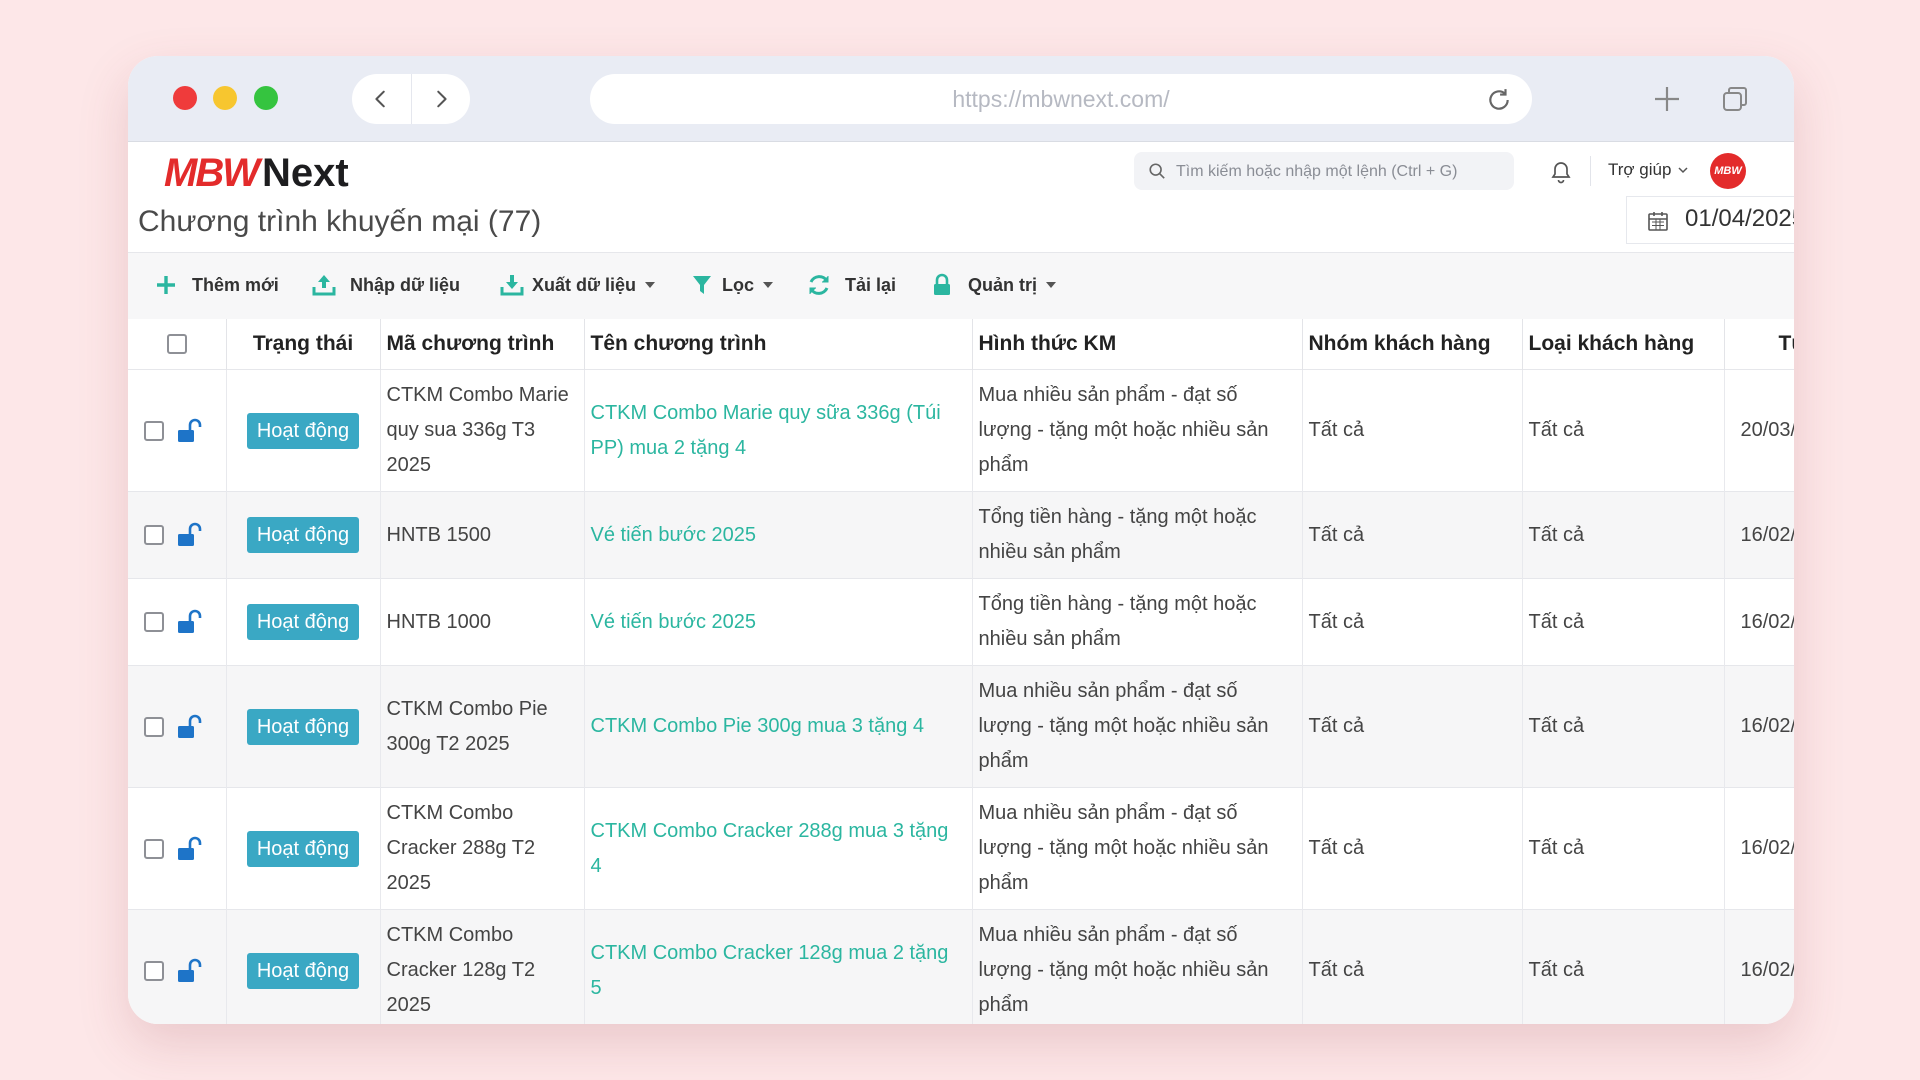  Describe the element at coordinates (778, 344) in the screenshot. I see `column-header: Tên chương trình` at that location.